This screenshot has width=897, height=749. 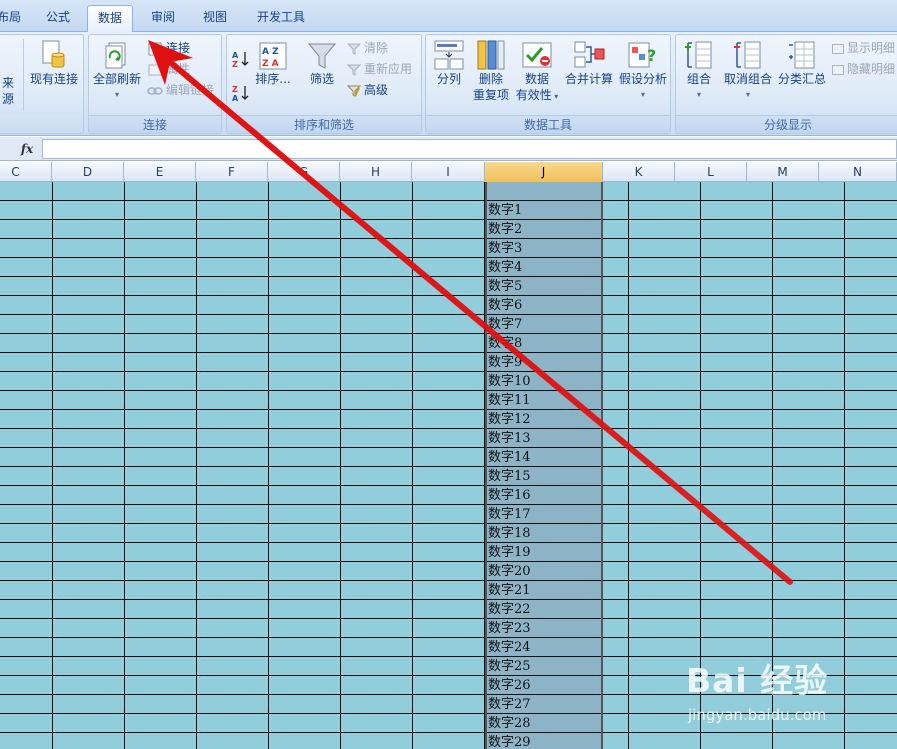 What do you see at coordinates (509, 419) in the screenshot?
I see `cell-j: 数字12` at bounding box center [509, 419].